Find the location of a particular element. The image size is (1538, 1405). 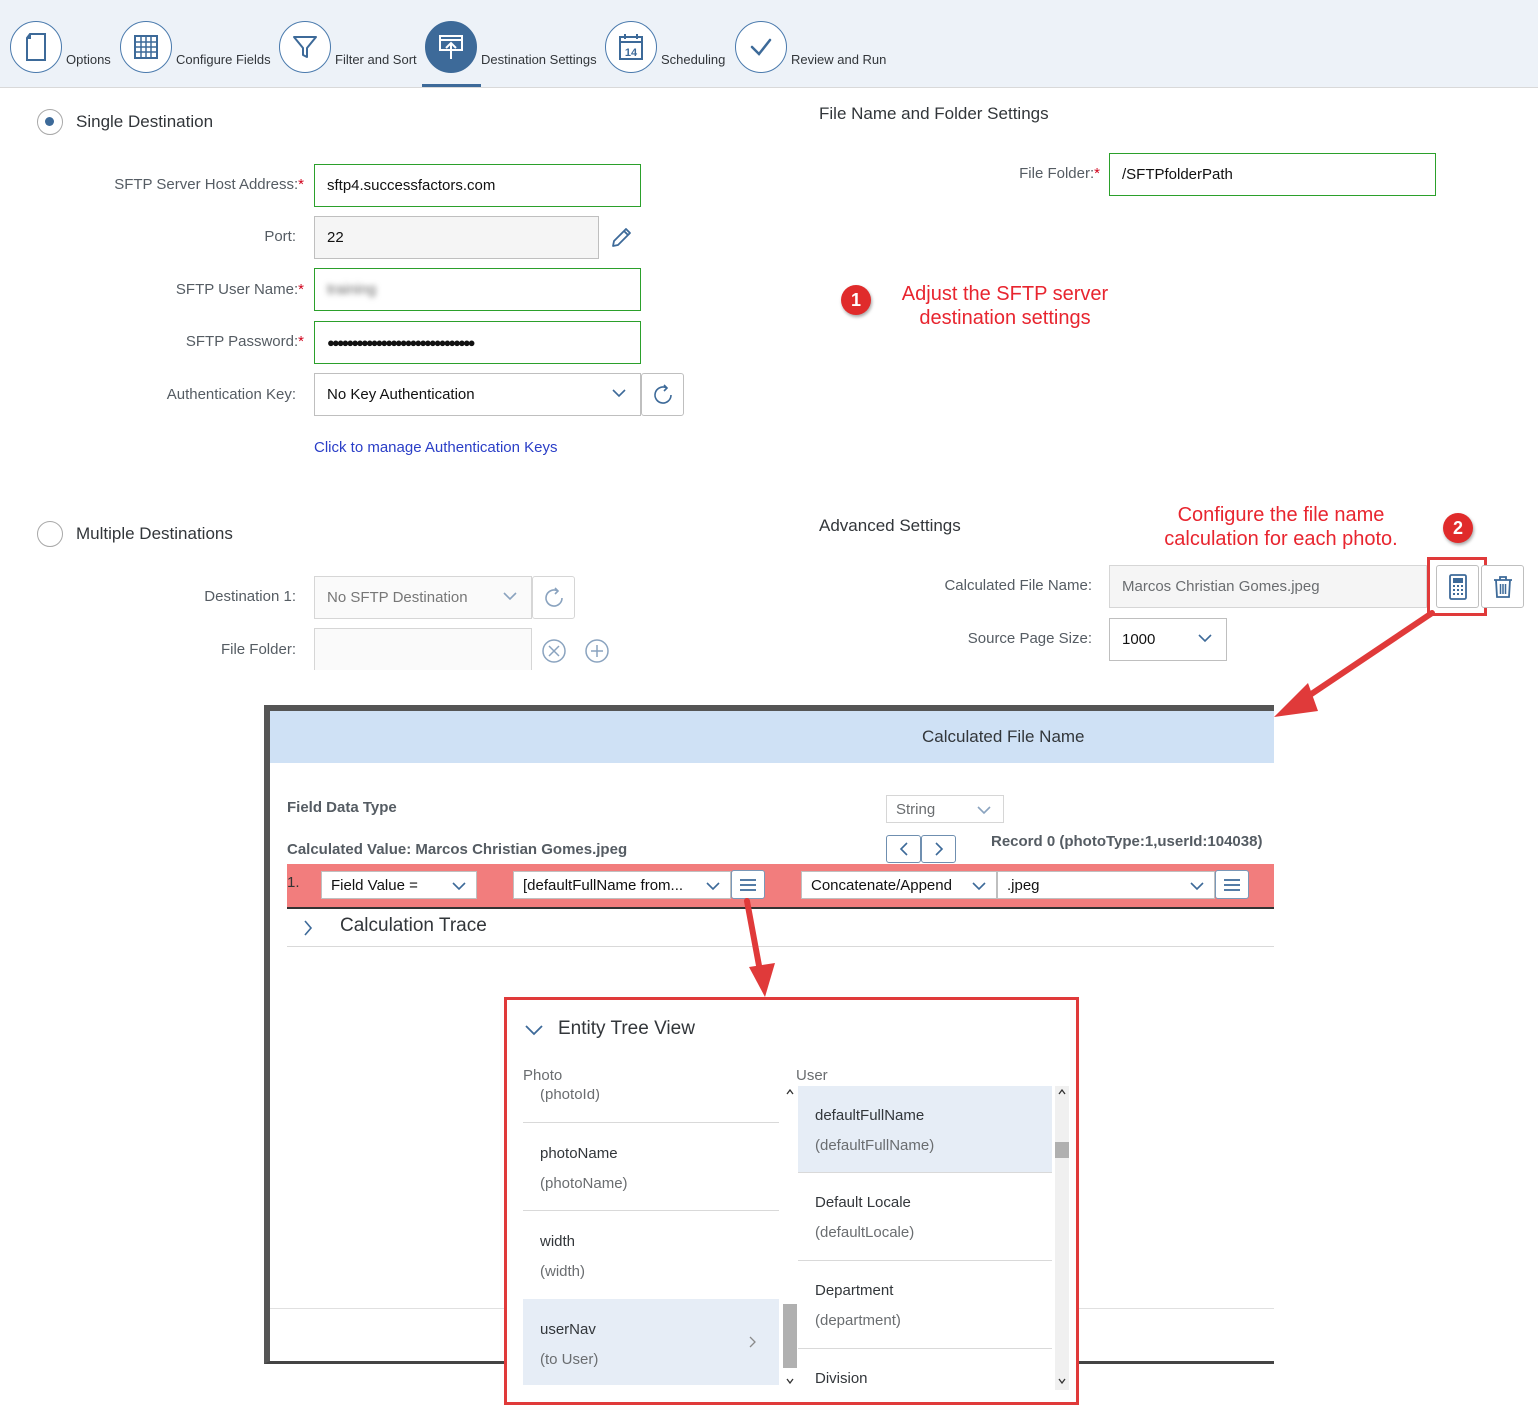

multi-file-folder-input is located at coordinates (423, 649).